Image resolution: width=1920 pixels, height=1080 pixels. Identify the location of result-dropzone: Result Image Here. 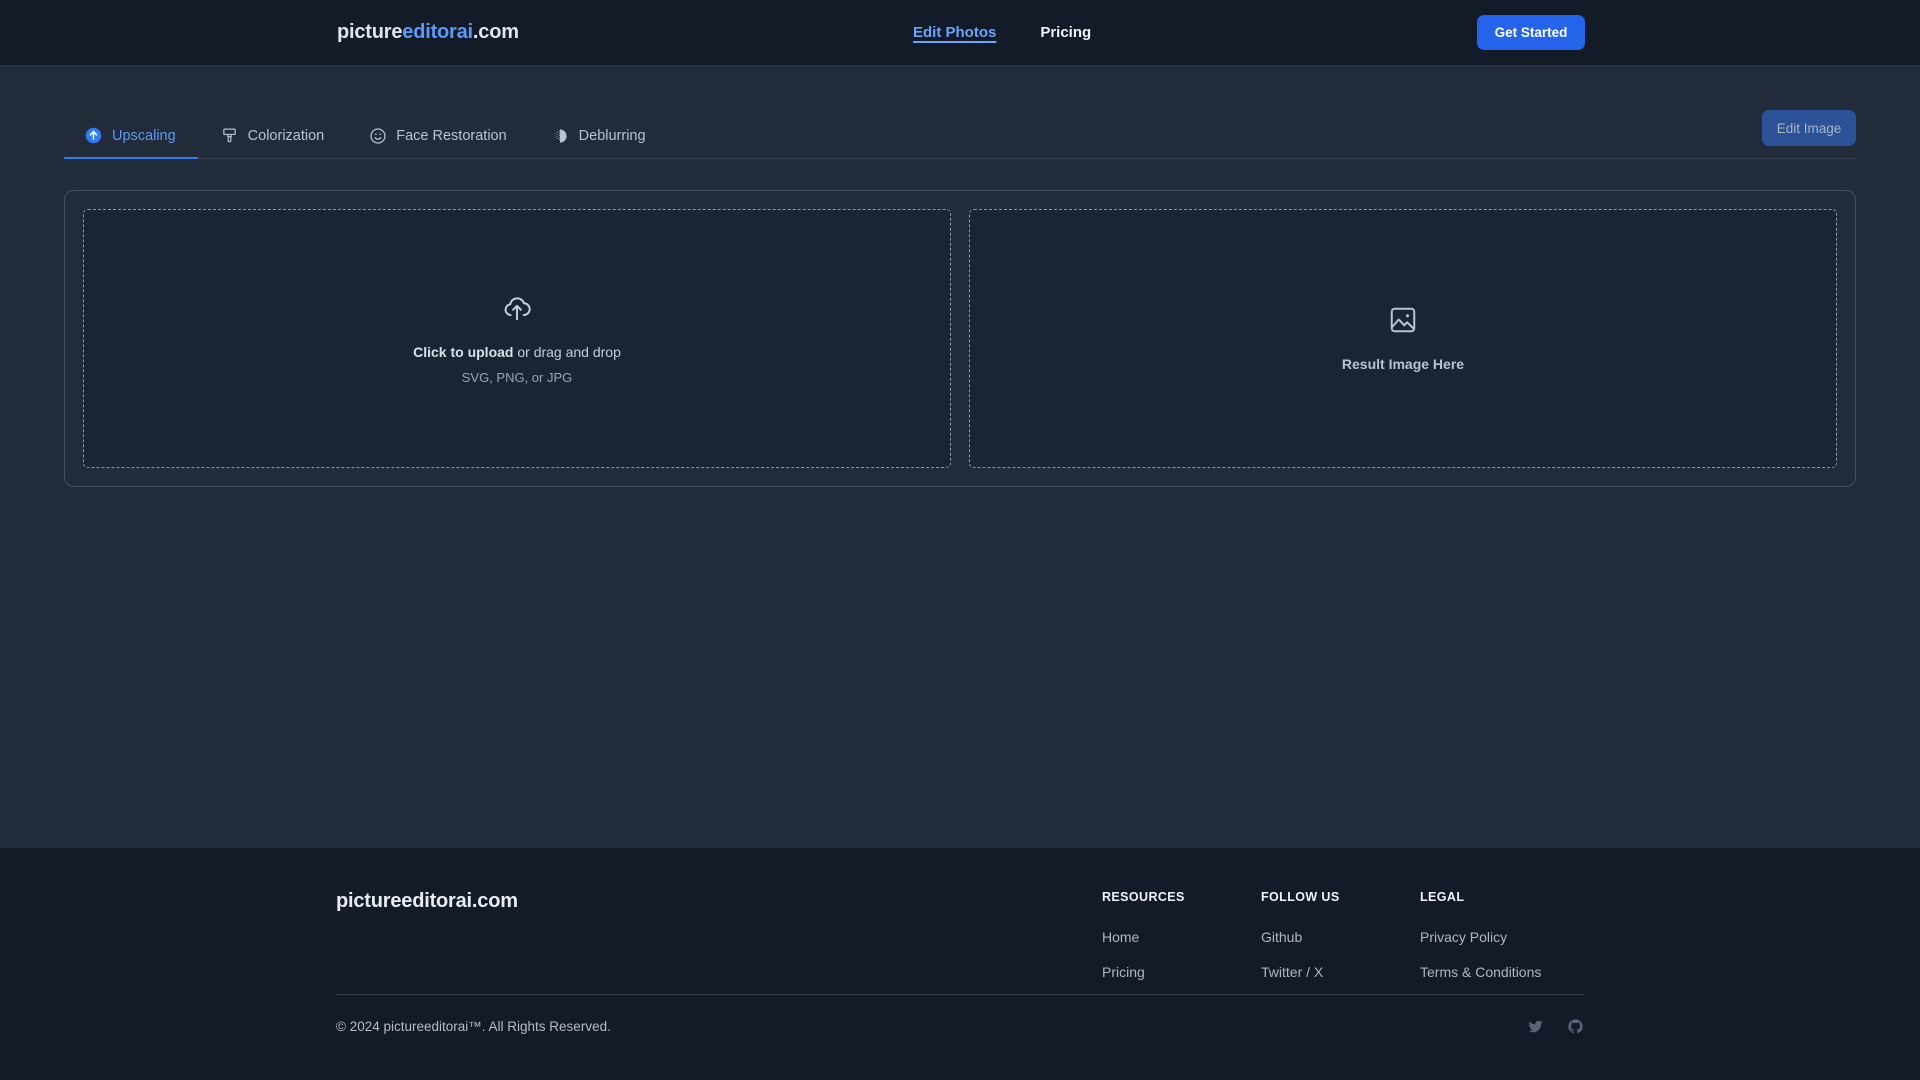
(1403, 338).